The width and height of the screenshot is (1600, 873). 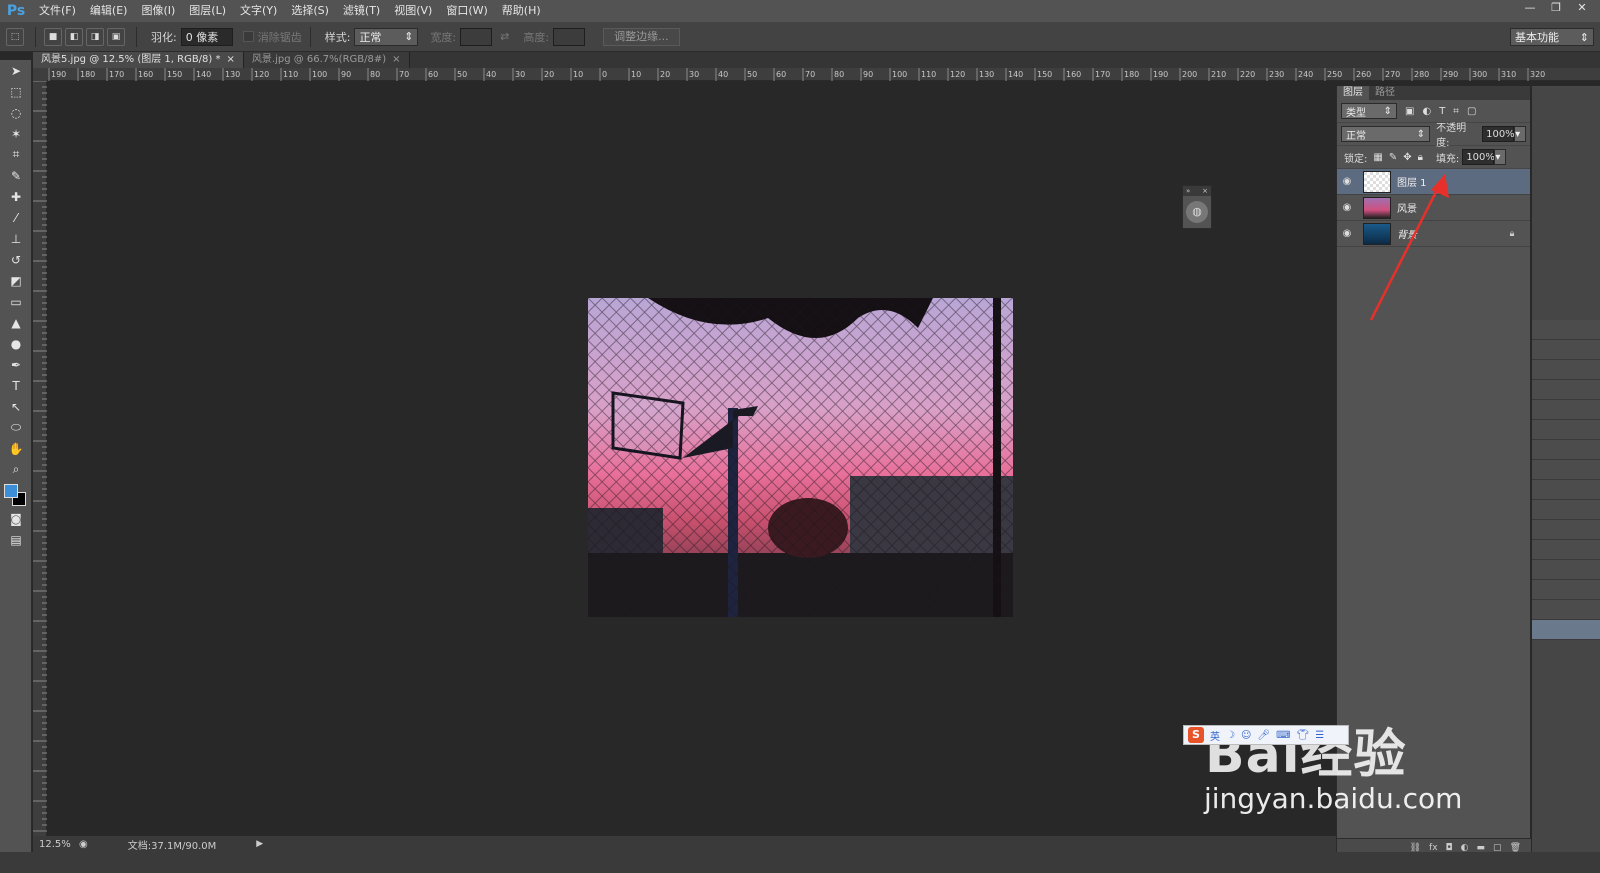 What do you see at coordinates (1196, 735) in the screenshot?
I see `sogou-ime-icon: S` at bounding box center [1196, 735].